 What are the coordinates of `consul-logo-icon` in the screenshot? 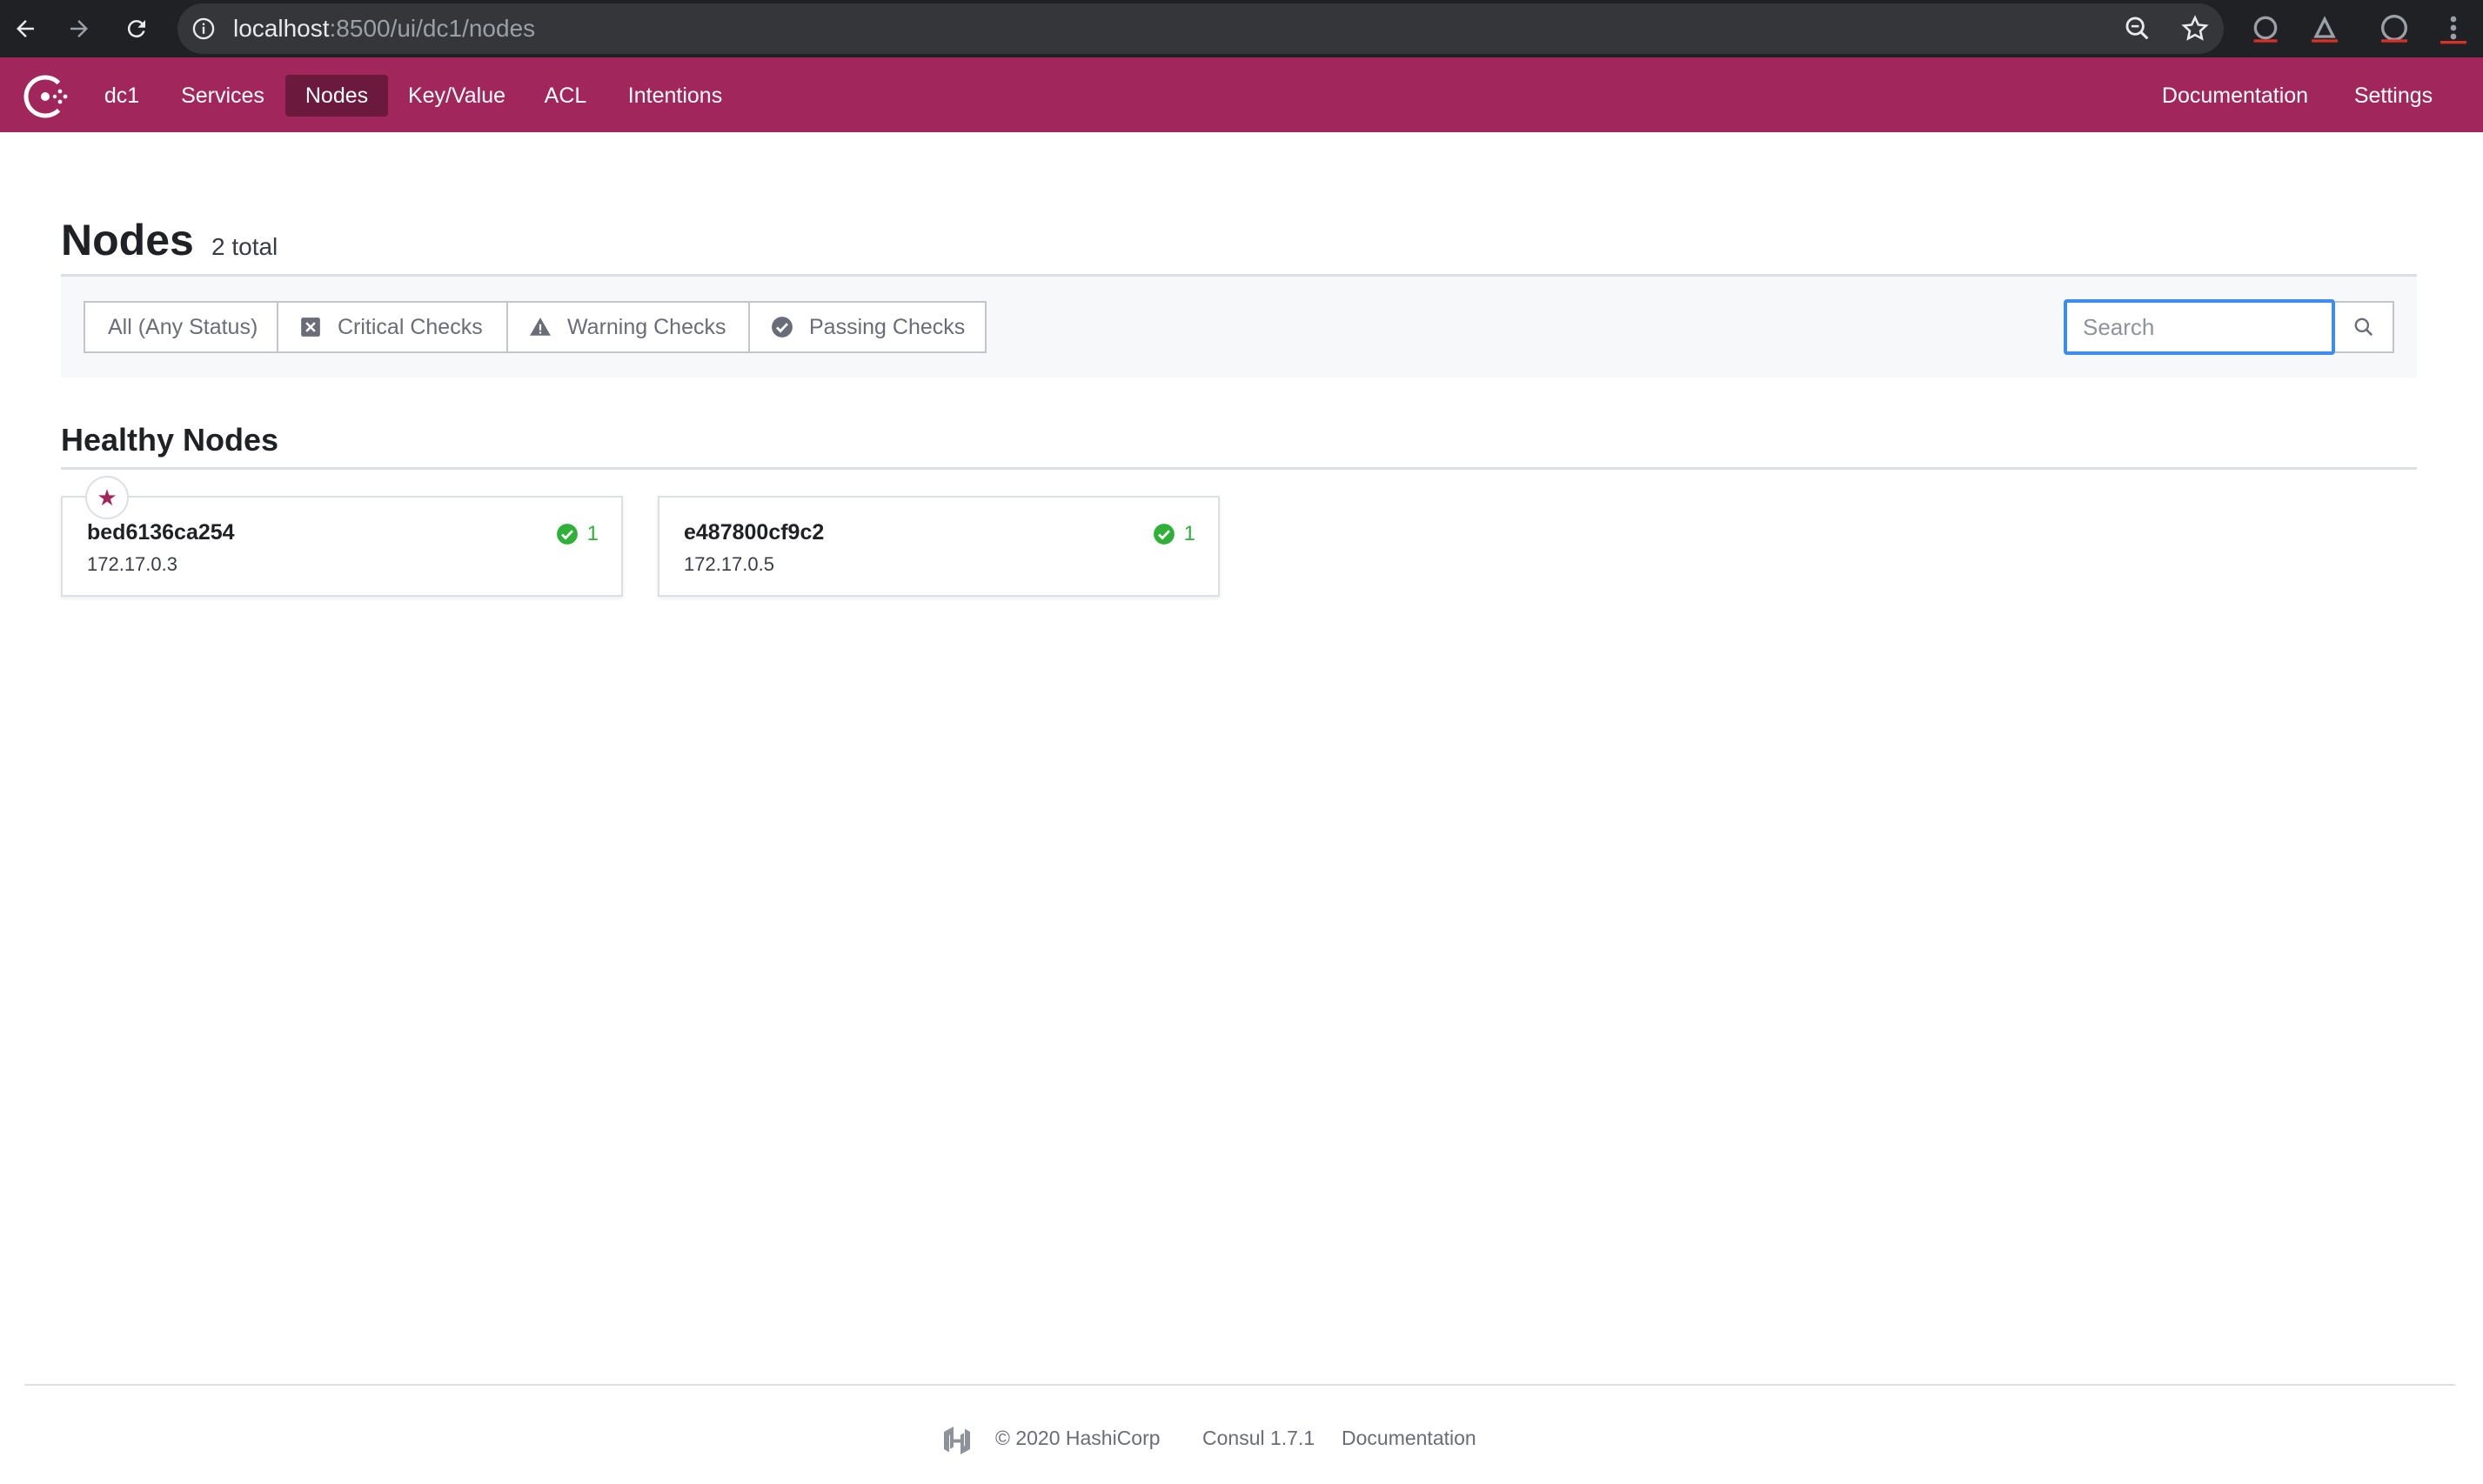 It's located at (45, 96).